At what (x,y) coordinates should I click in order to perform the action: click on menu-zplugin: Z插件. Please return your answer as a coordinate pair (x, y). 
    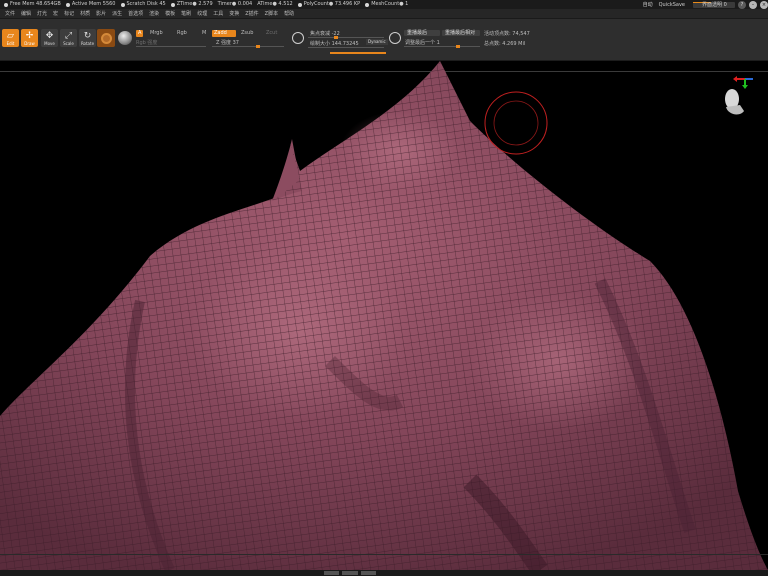
    Looking at the image, I should click on (251, 13).